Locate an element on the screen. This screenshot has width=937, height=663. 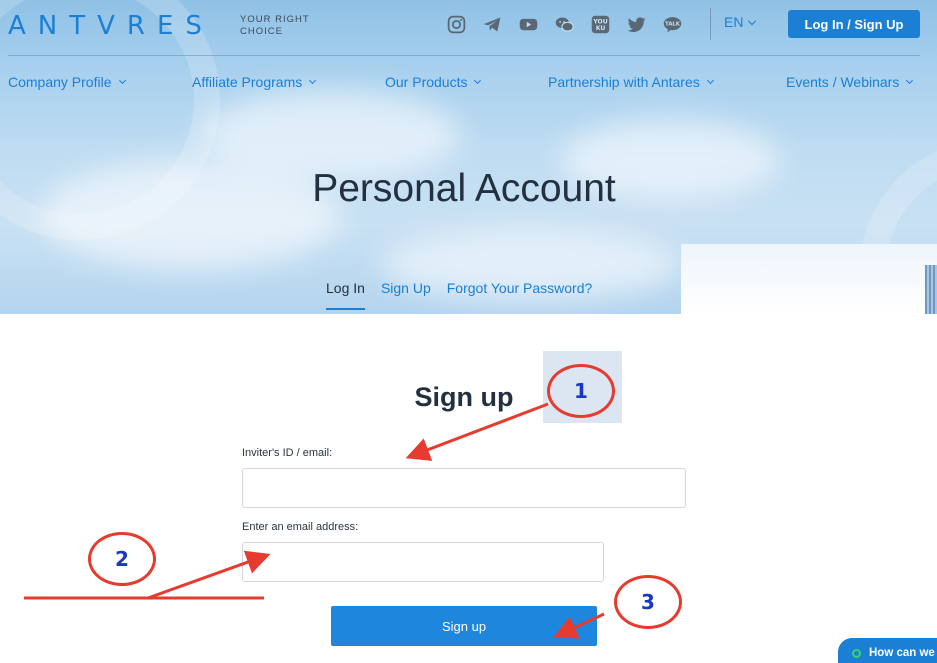
nav-item-label: Company Profile is located at coordinates (60, 82).